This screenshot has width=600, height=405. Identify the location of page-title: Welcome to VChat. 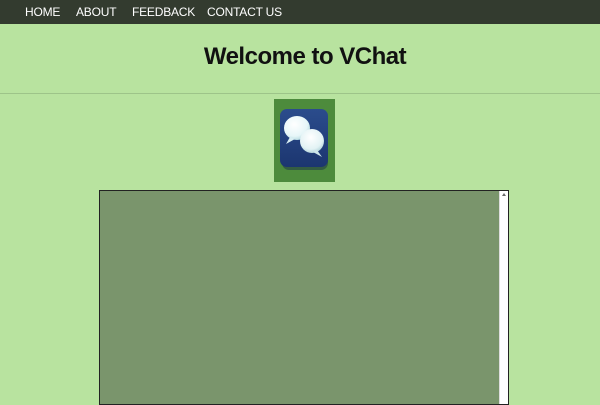
(305, 56).